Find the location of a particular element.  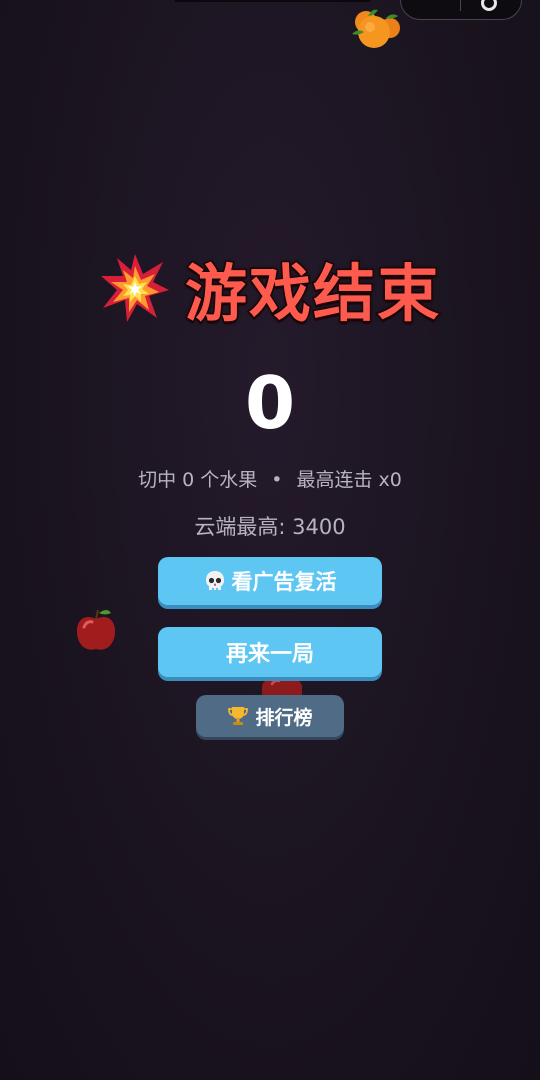

close-circle-icon is located at coordinates (489, 5).